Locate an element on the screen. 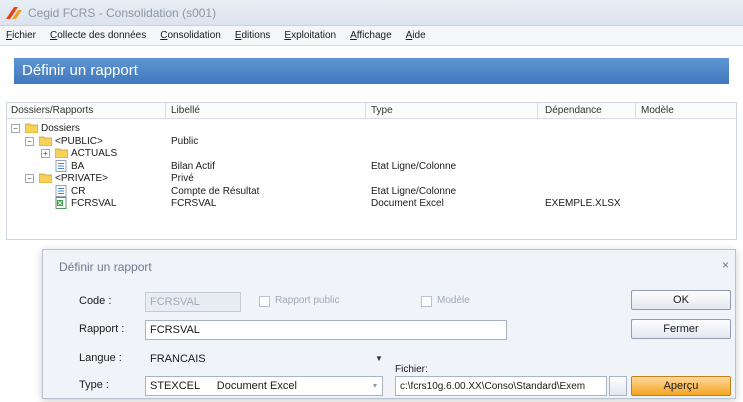 Image resolution: width=743 pixels, height=402 pixels. rapport-label: Rapport : is located at coordinates (102, 329).